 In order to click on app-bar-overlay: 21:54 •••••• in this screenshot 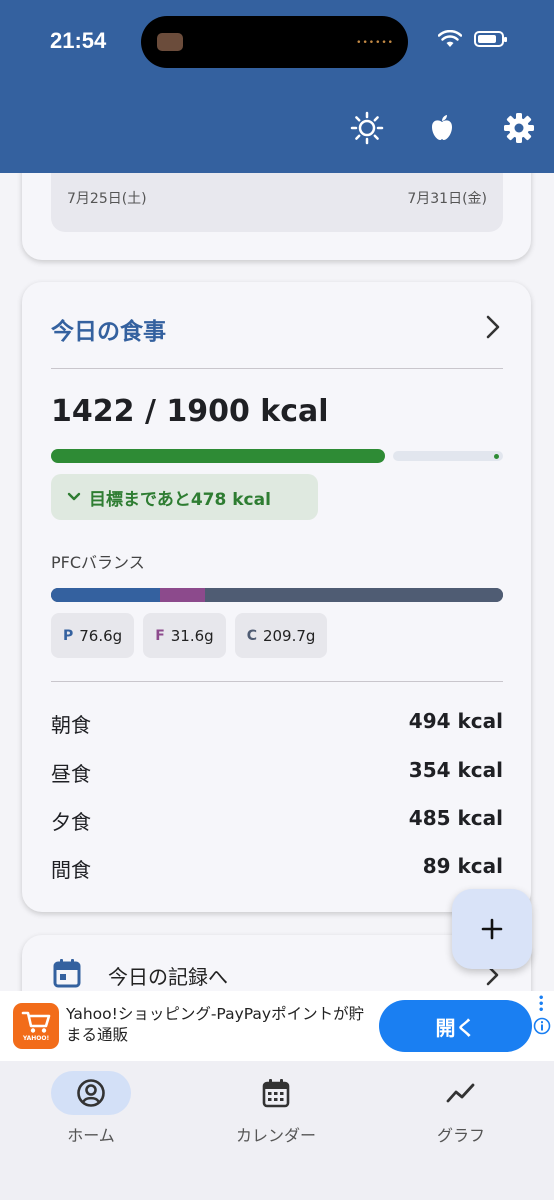, I will do `click(277, 86)`.